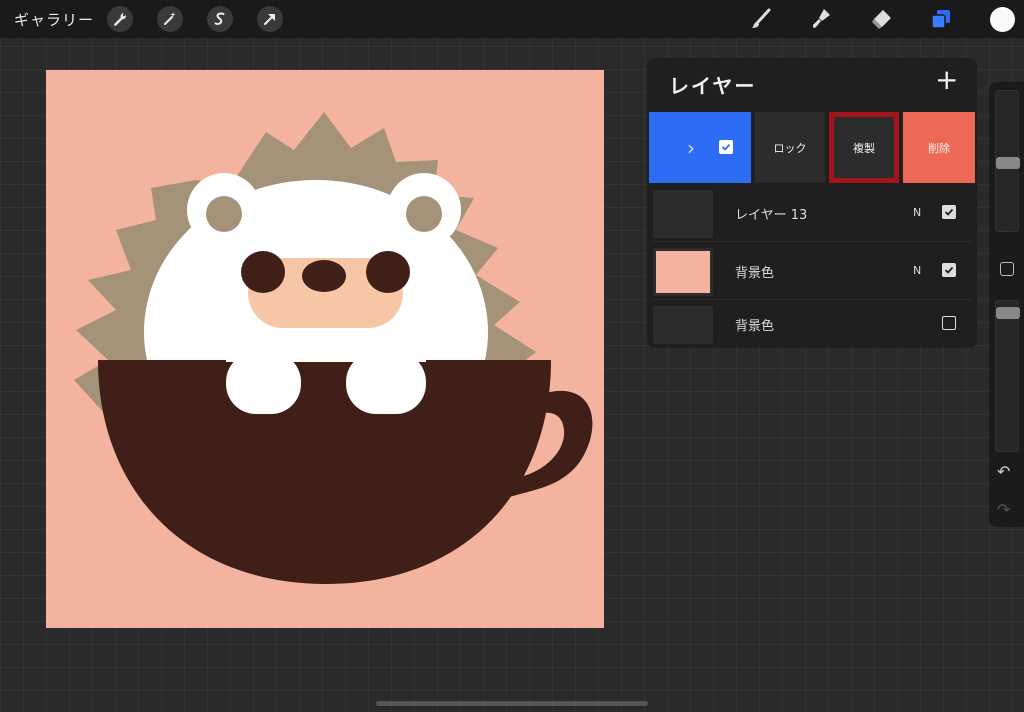  I want to click on left-eye, so click(263, 272).